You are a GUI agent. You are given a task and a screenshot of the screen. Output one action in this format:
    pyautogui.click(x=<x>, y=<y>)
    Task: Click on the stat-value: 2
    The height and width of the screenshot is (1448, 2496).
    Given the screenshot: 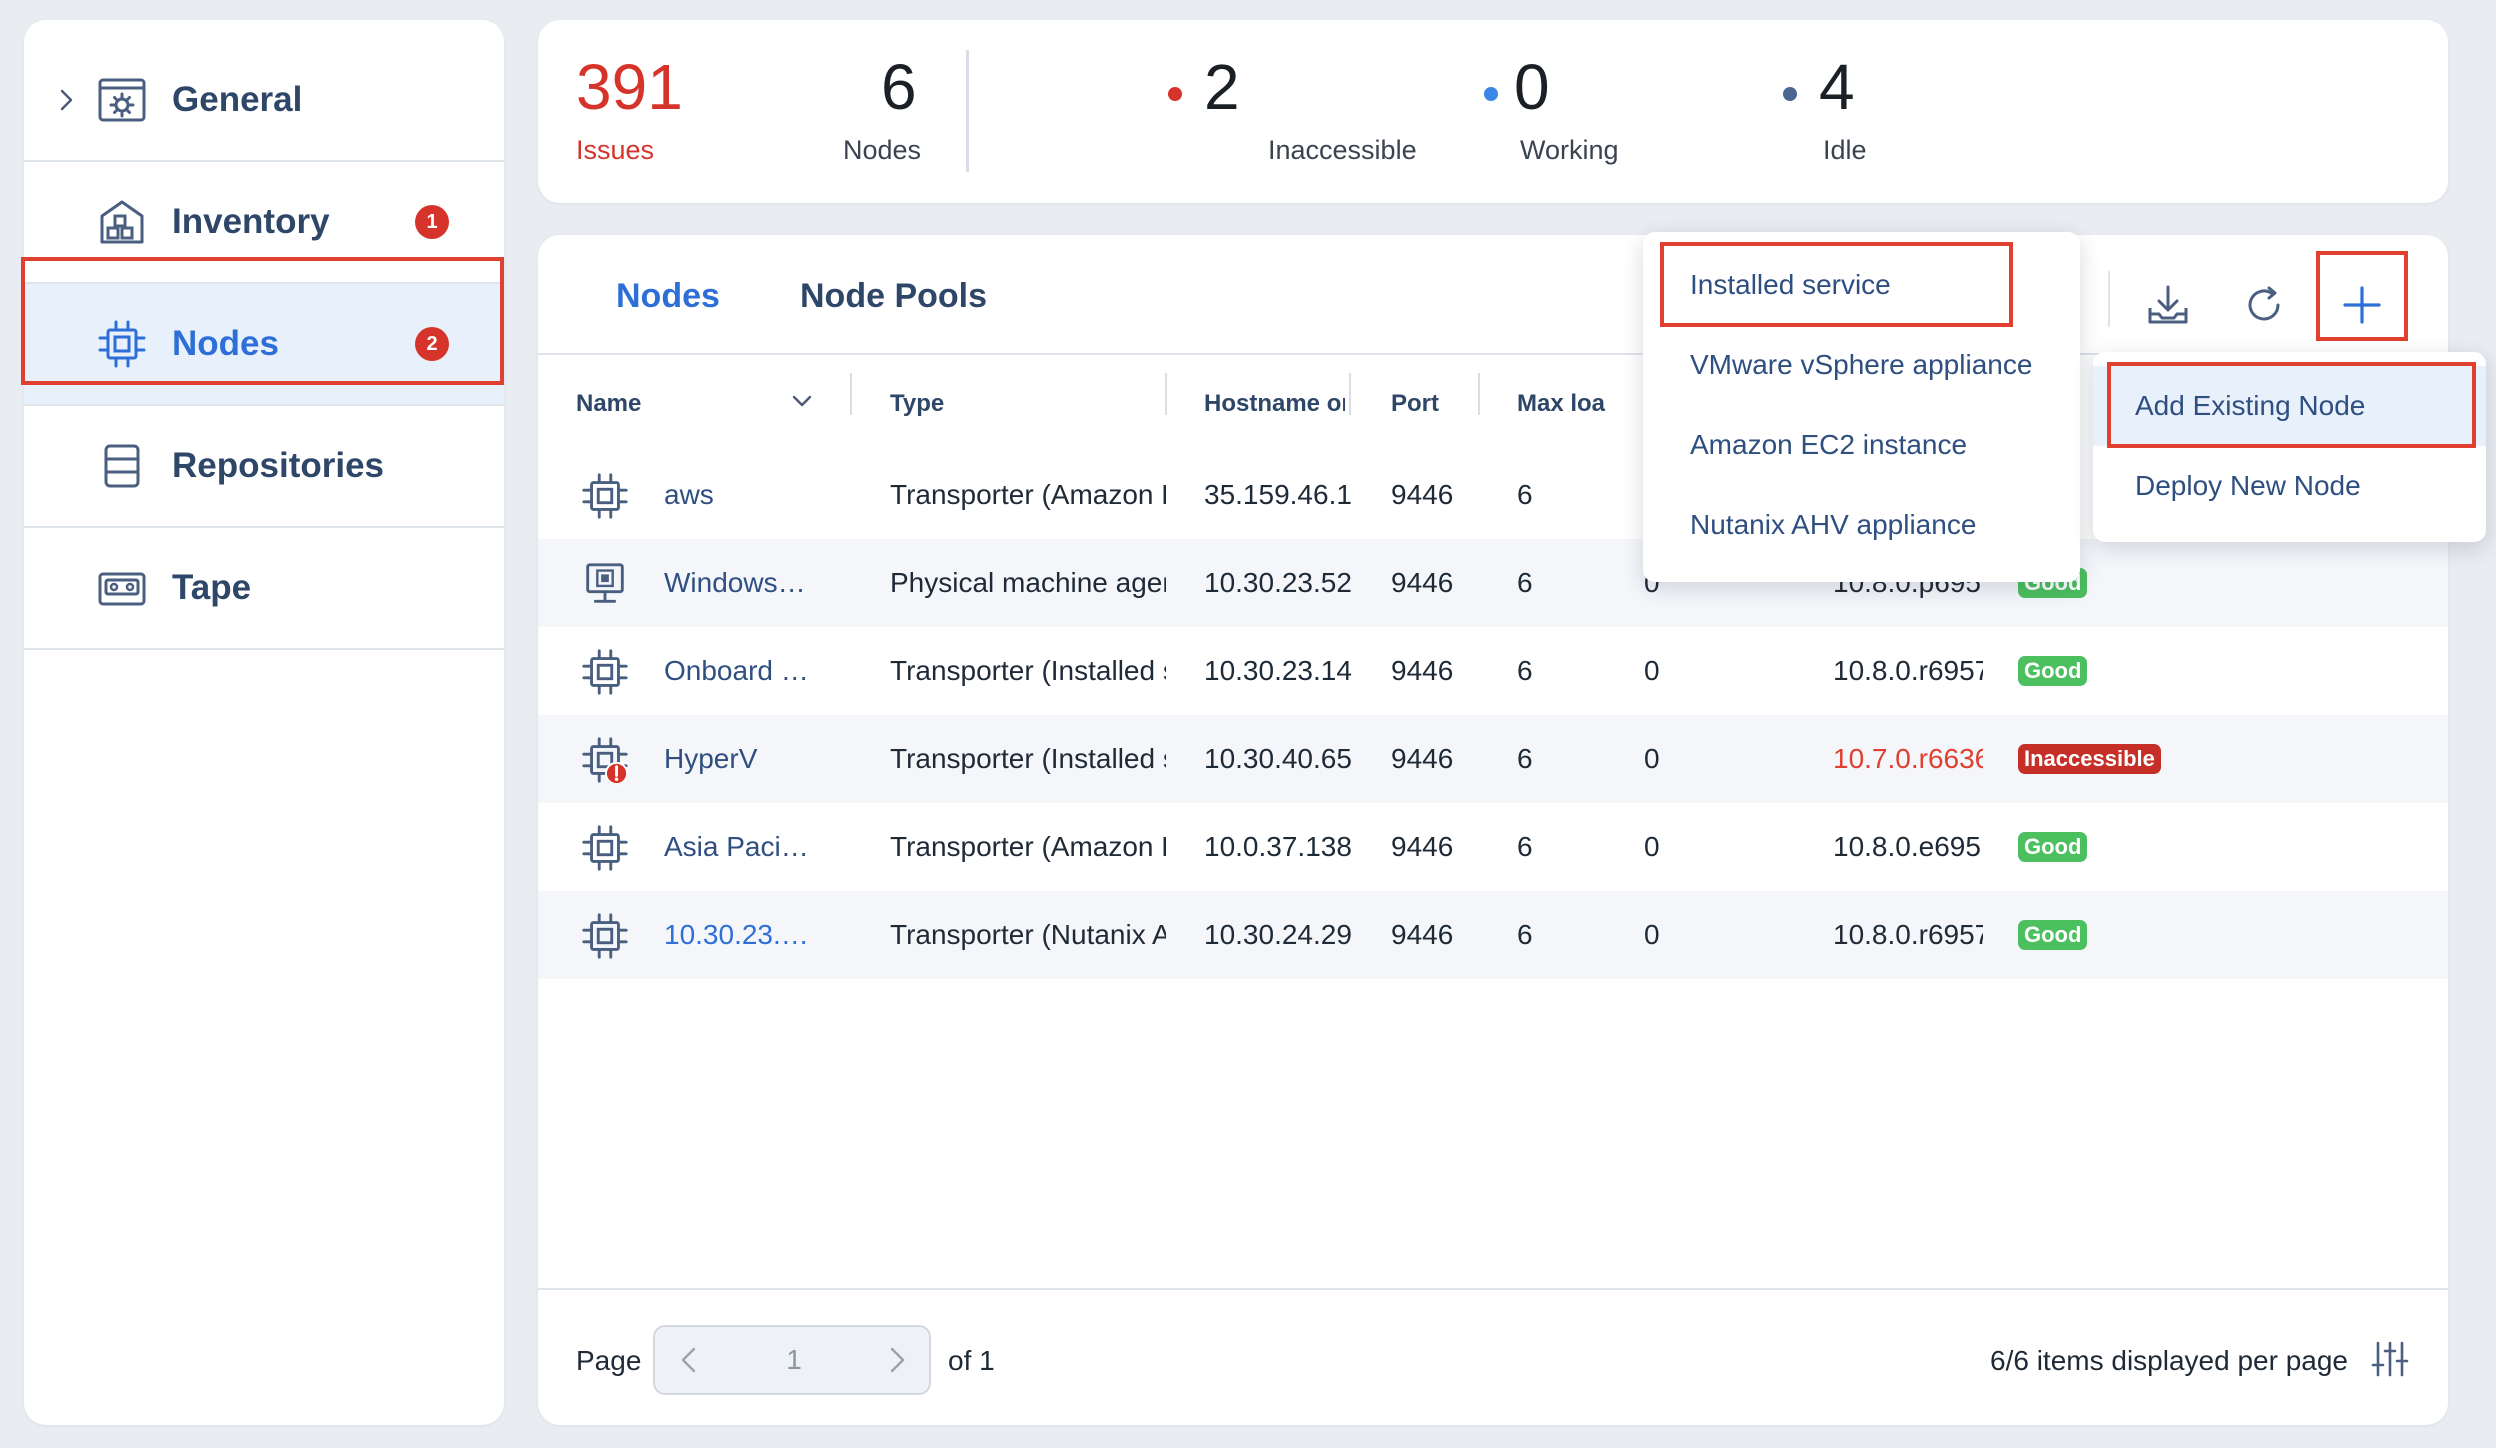 What is the action you would take?
    pyautogui.click(x=1222, y=87)
    